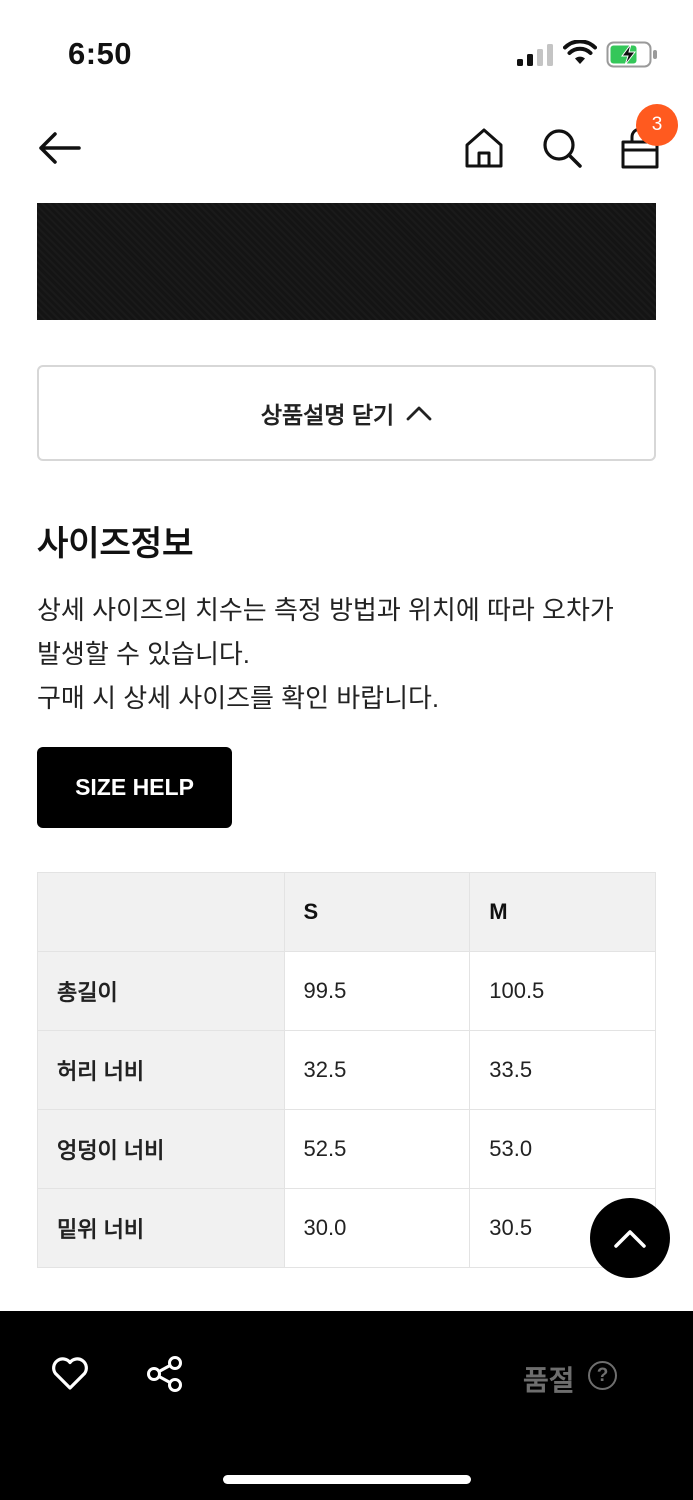 This screenshot has height=1500, width=693. I want to click on scroll-to-top-button, so click(630, 1238).